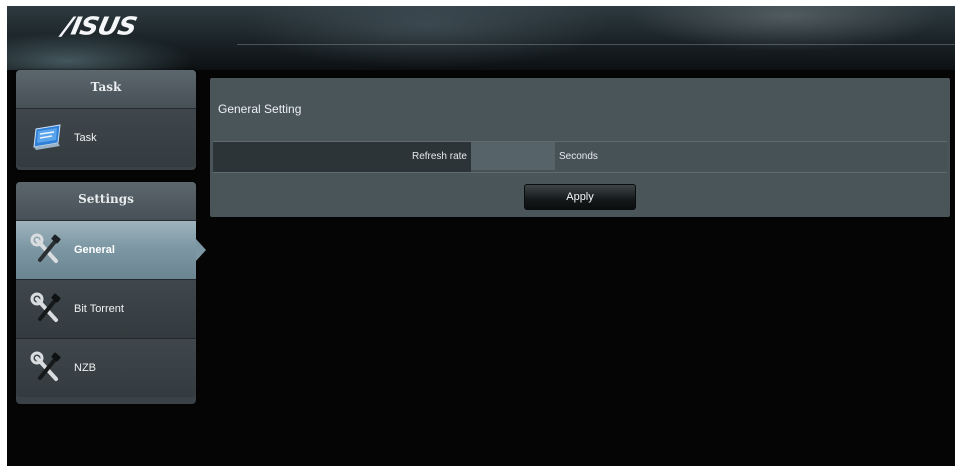 The image size is (962, 473). What do you see at coordinates (106, 368) in the screenshot?
I see `sidebar-item-nzb: NZB` at bounding box center [106, 368].